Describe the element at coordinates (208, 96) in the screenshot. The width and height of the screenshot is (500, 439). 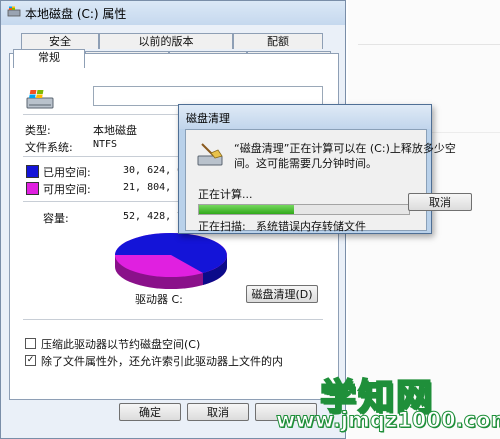
I see `drive-name-input` at that location.